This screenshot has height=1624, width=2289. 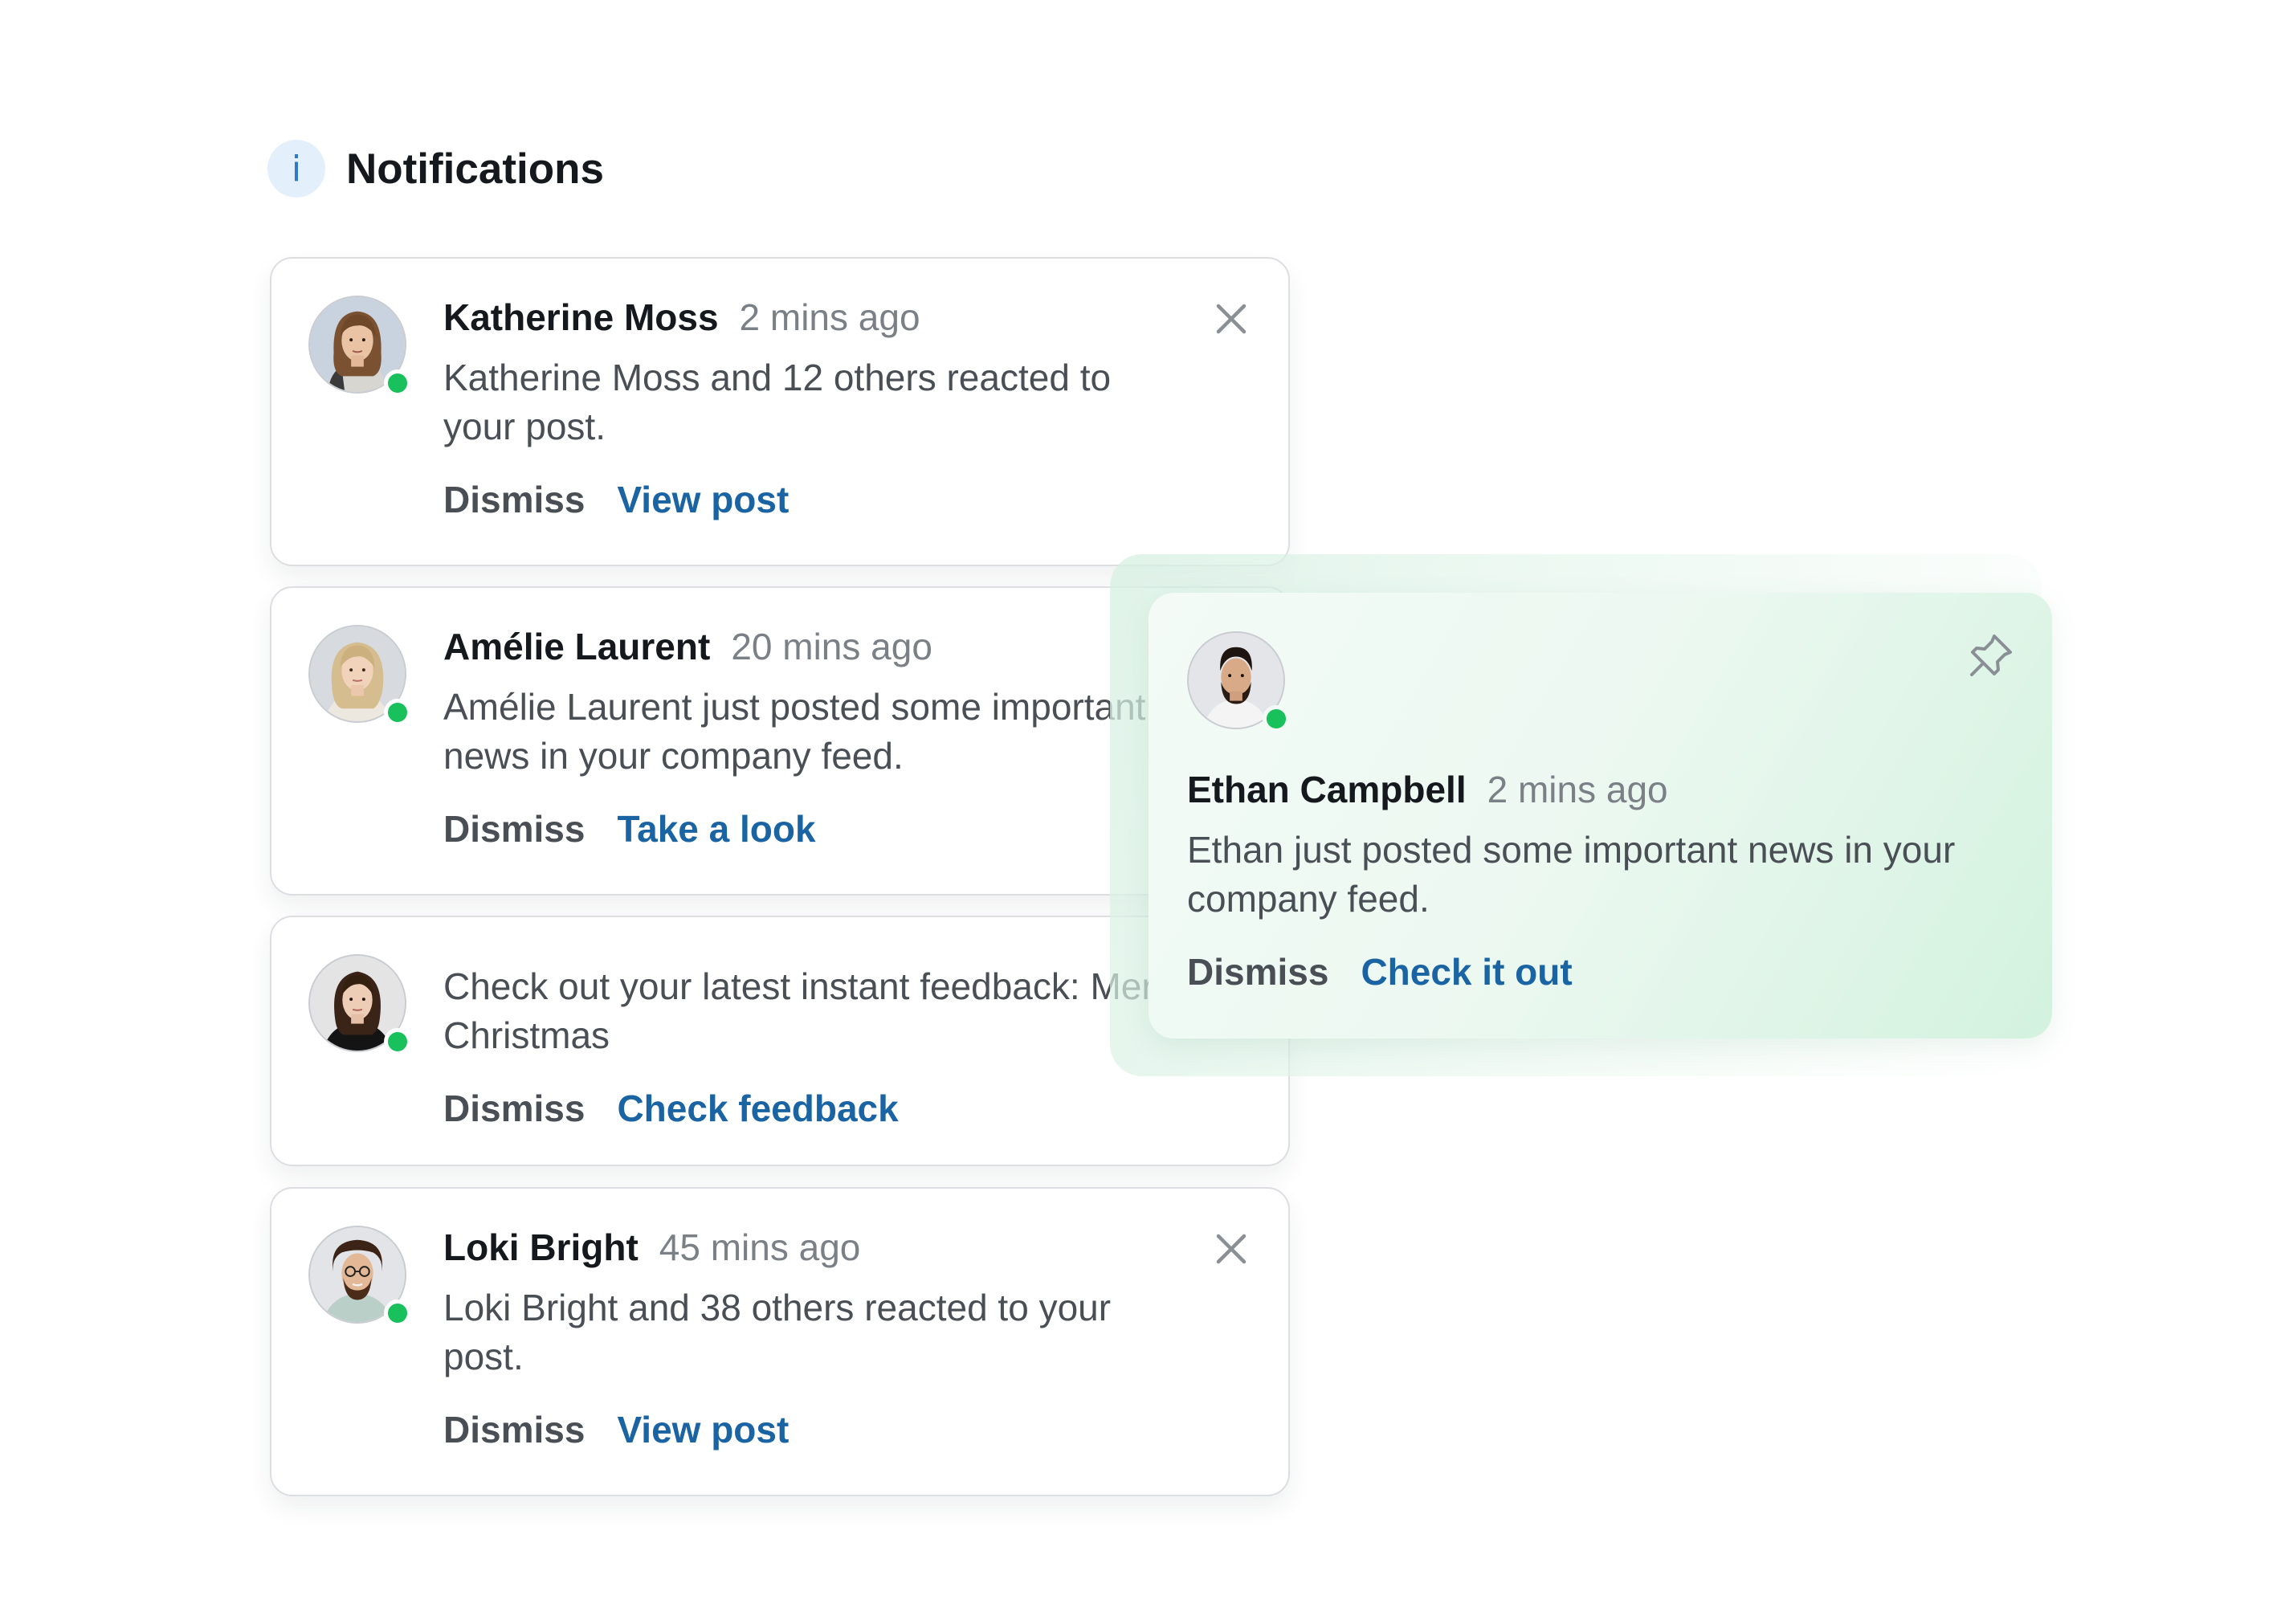 I want to click on check-it-out-button: Check it out, so click(x=1466, y=972).